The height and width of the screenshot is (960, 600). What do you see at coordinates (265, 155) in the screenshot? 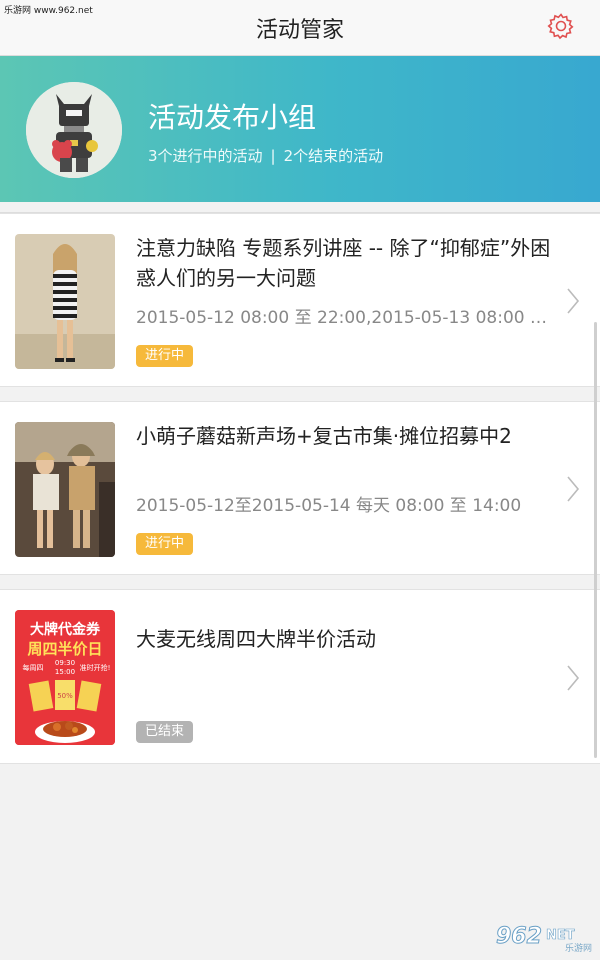
I see `group-stats: 3个进行中的活动 | 2个结束的活动` at bounding box center [265, 155].